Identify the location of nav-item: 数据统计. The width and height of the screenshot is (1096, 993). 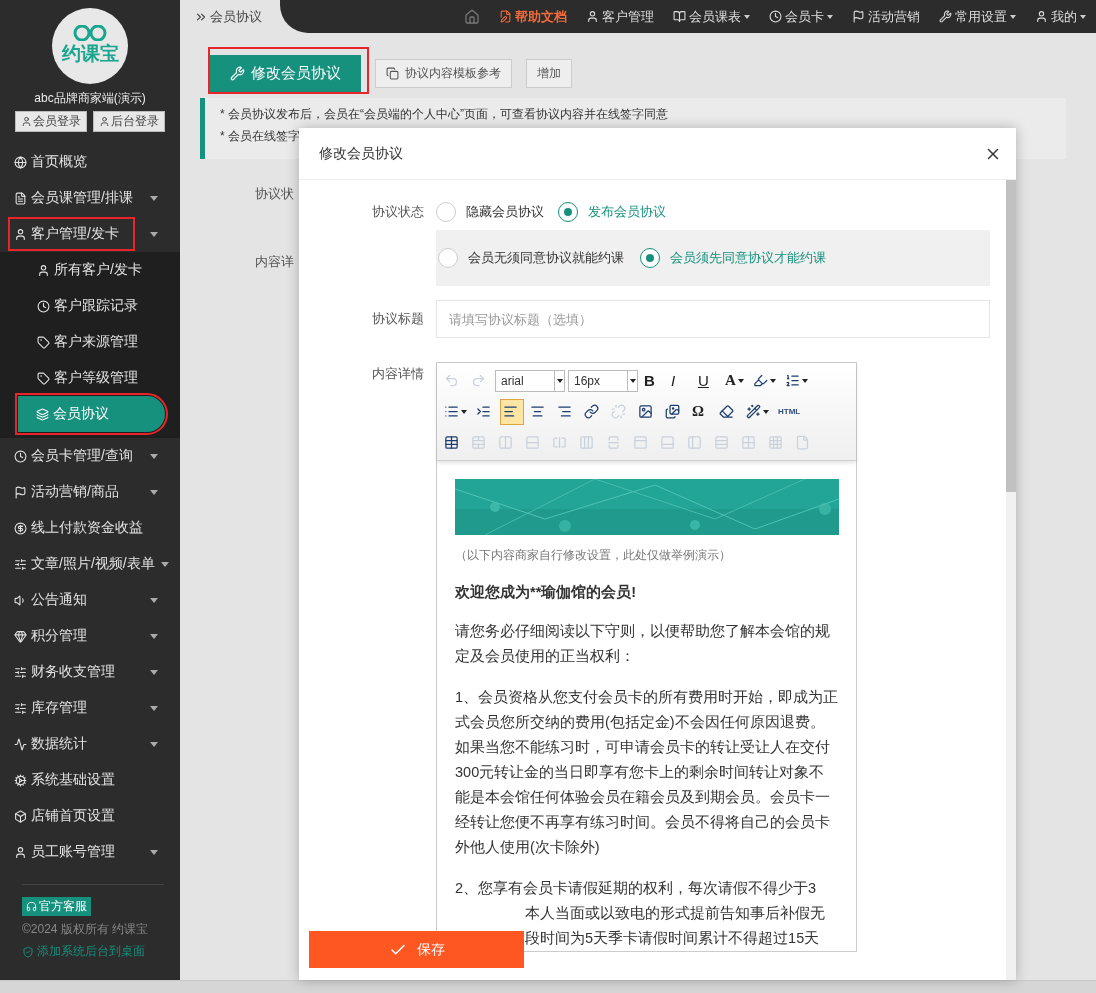
(90, 744).